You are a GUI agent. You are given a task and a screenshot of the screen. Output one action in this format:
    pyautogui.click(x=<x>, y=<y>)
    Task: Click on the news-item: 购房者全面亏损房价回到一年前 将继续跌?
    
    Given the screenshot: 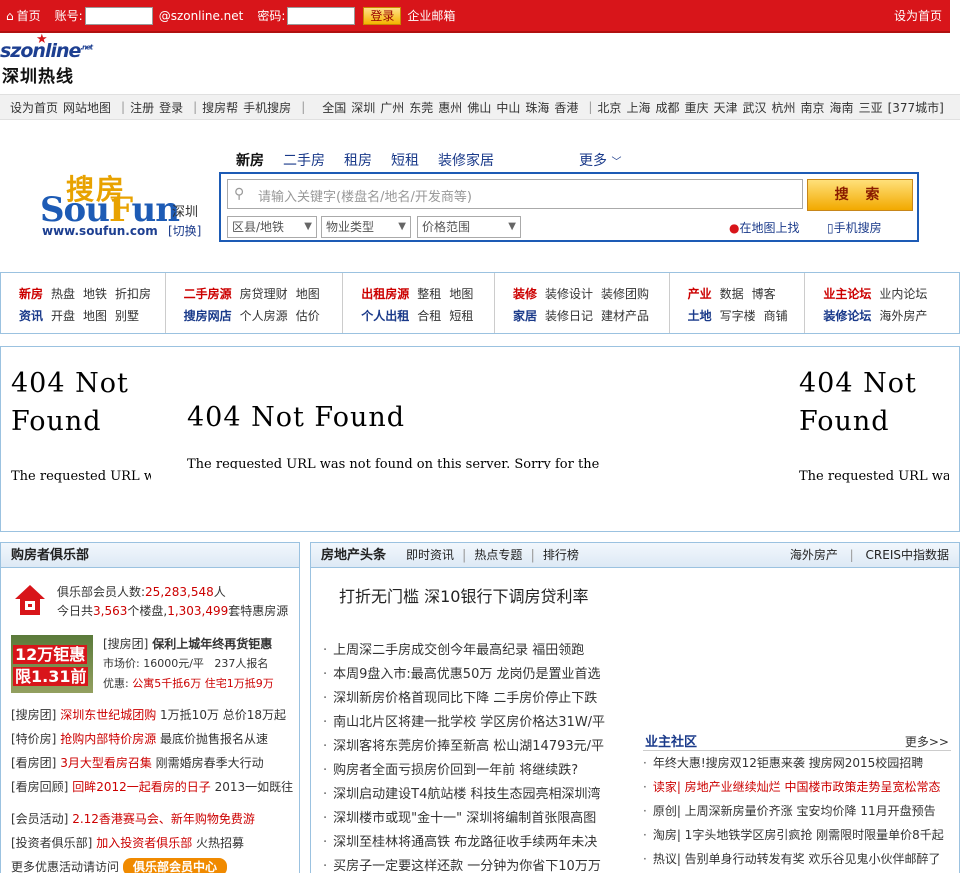 What is the action you would take?
    pyautogui.click(x=473, y=771)
    